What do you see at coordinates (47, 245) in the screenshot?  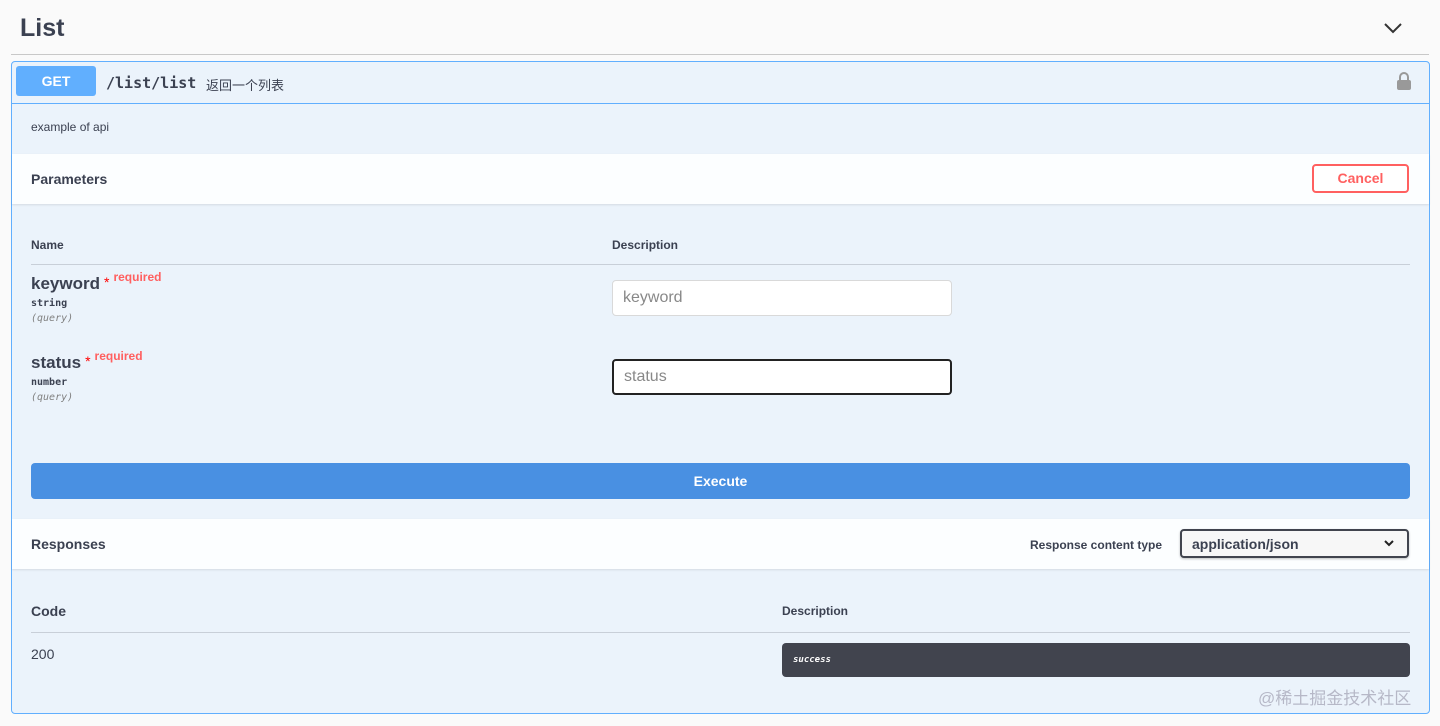 I see `col-name: Name` at bounding box center [47, 245].